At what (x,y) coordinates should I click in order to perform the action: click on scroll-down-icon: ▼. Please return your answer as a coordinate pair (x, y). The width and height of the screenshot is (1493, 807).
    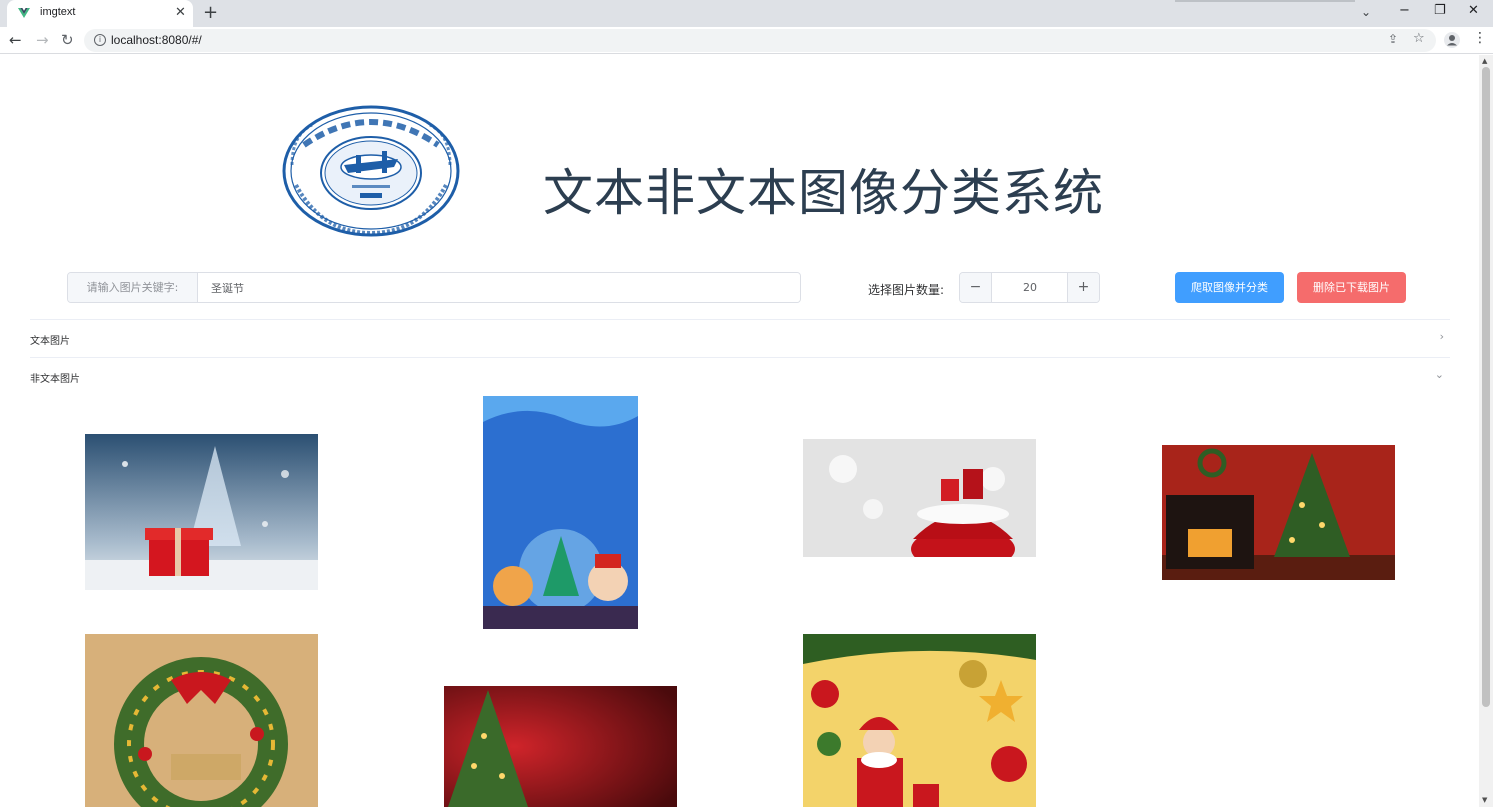
    Looking at the image, I should click on (1484, 800).